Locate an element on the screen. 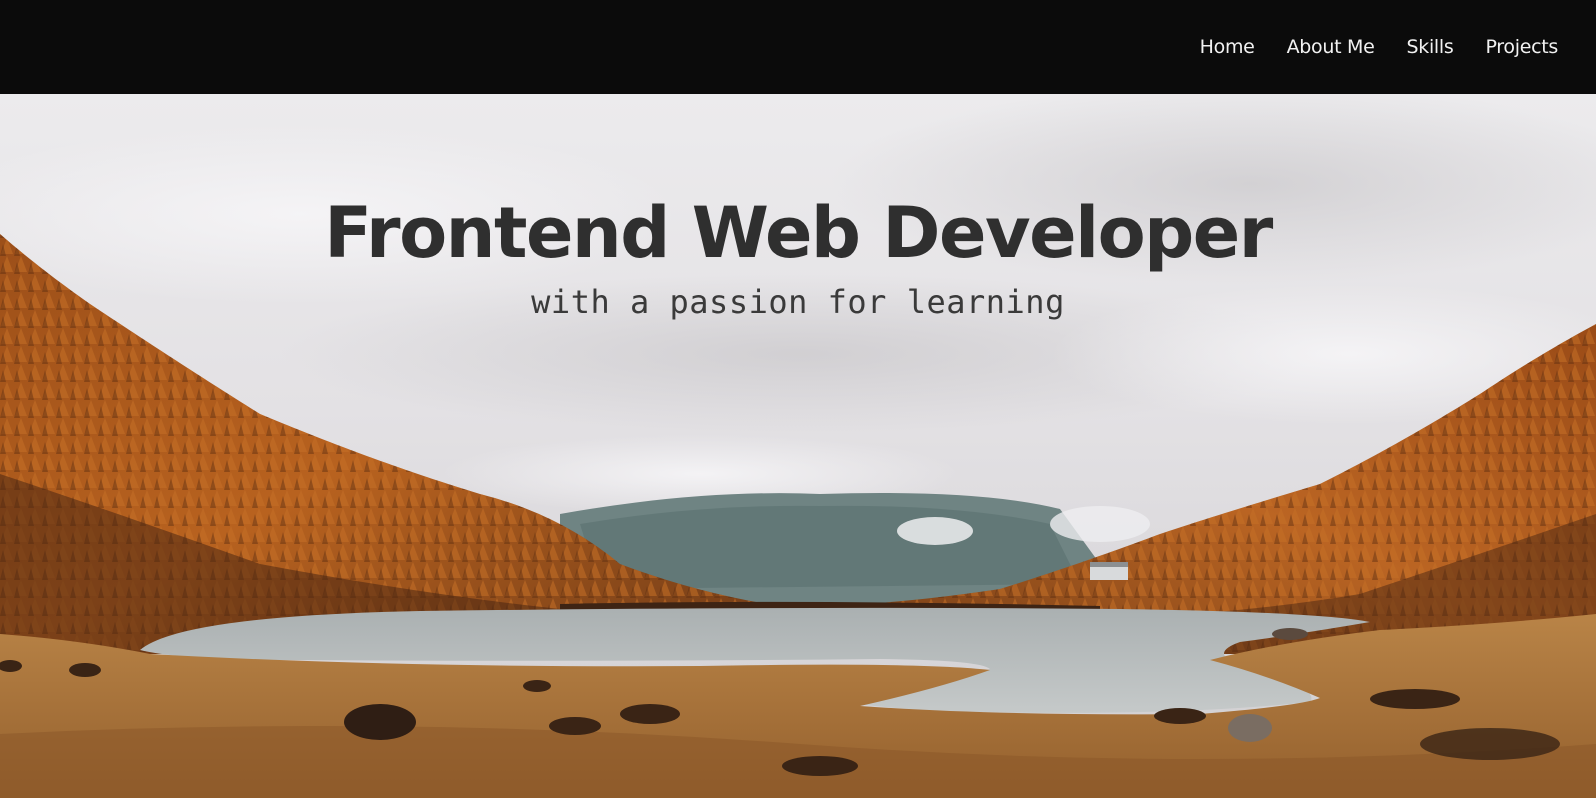  nav-link-projects: Projects is located at coordinates (1521, 47).